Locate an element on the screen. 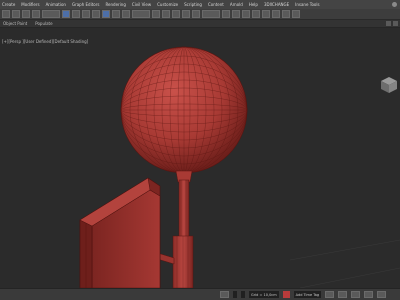 The image size is (400, 300). main-toolbar is located at coordinates (200, 14).